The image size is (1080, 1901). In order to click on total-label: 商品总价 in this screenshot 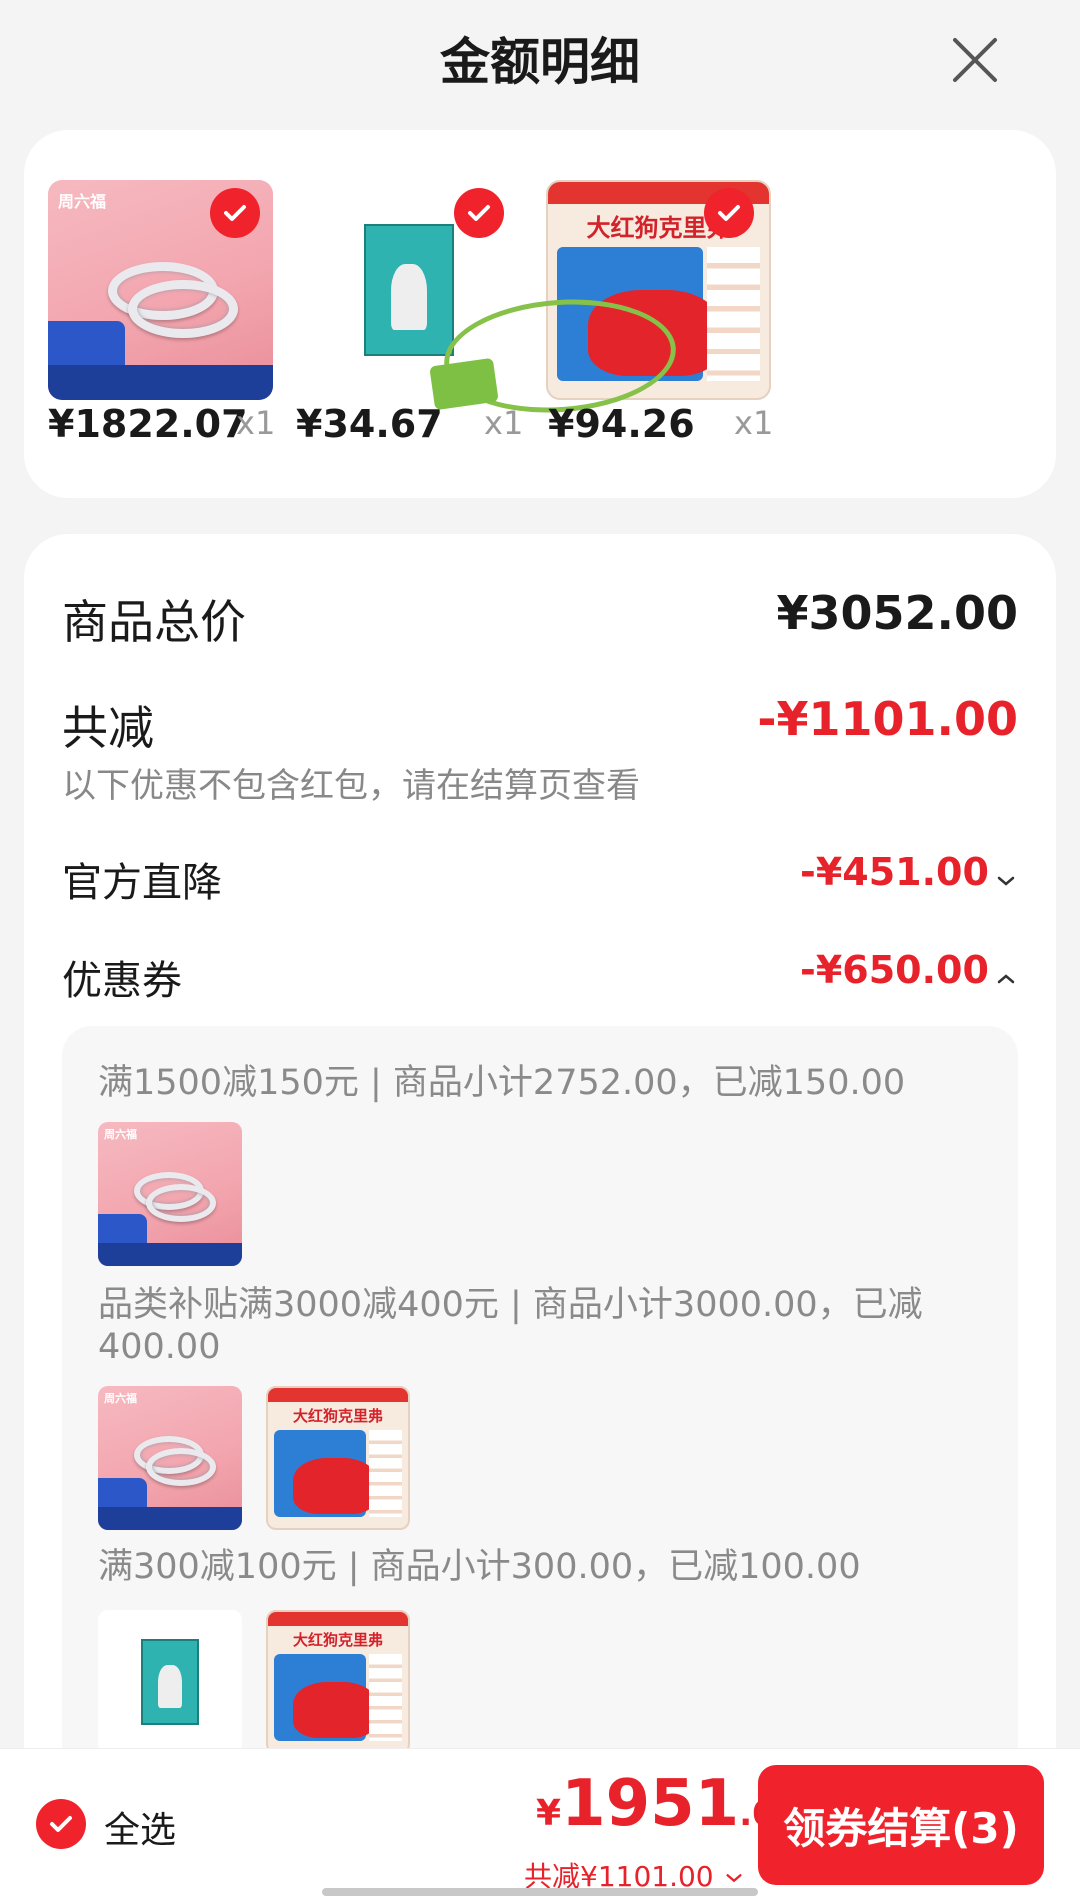, I will do `click(154, 622)`.